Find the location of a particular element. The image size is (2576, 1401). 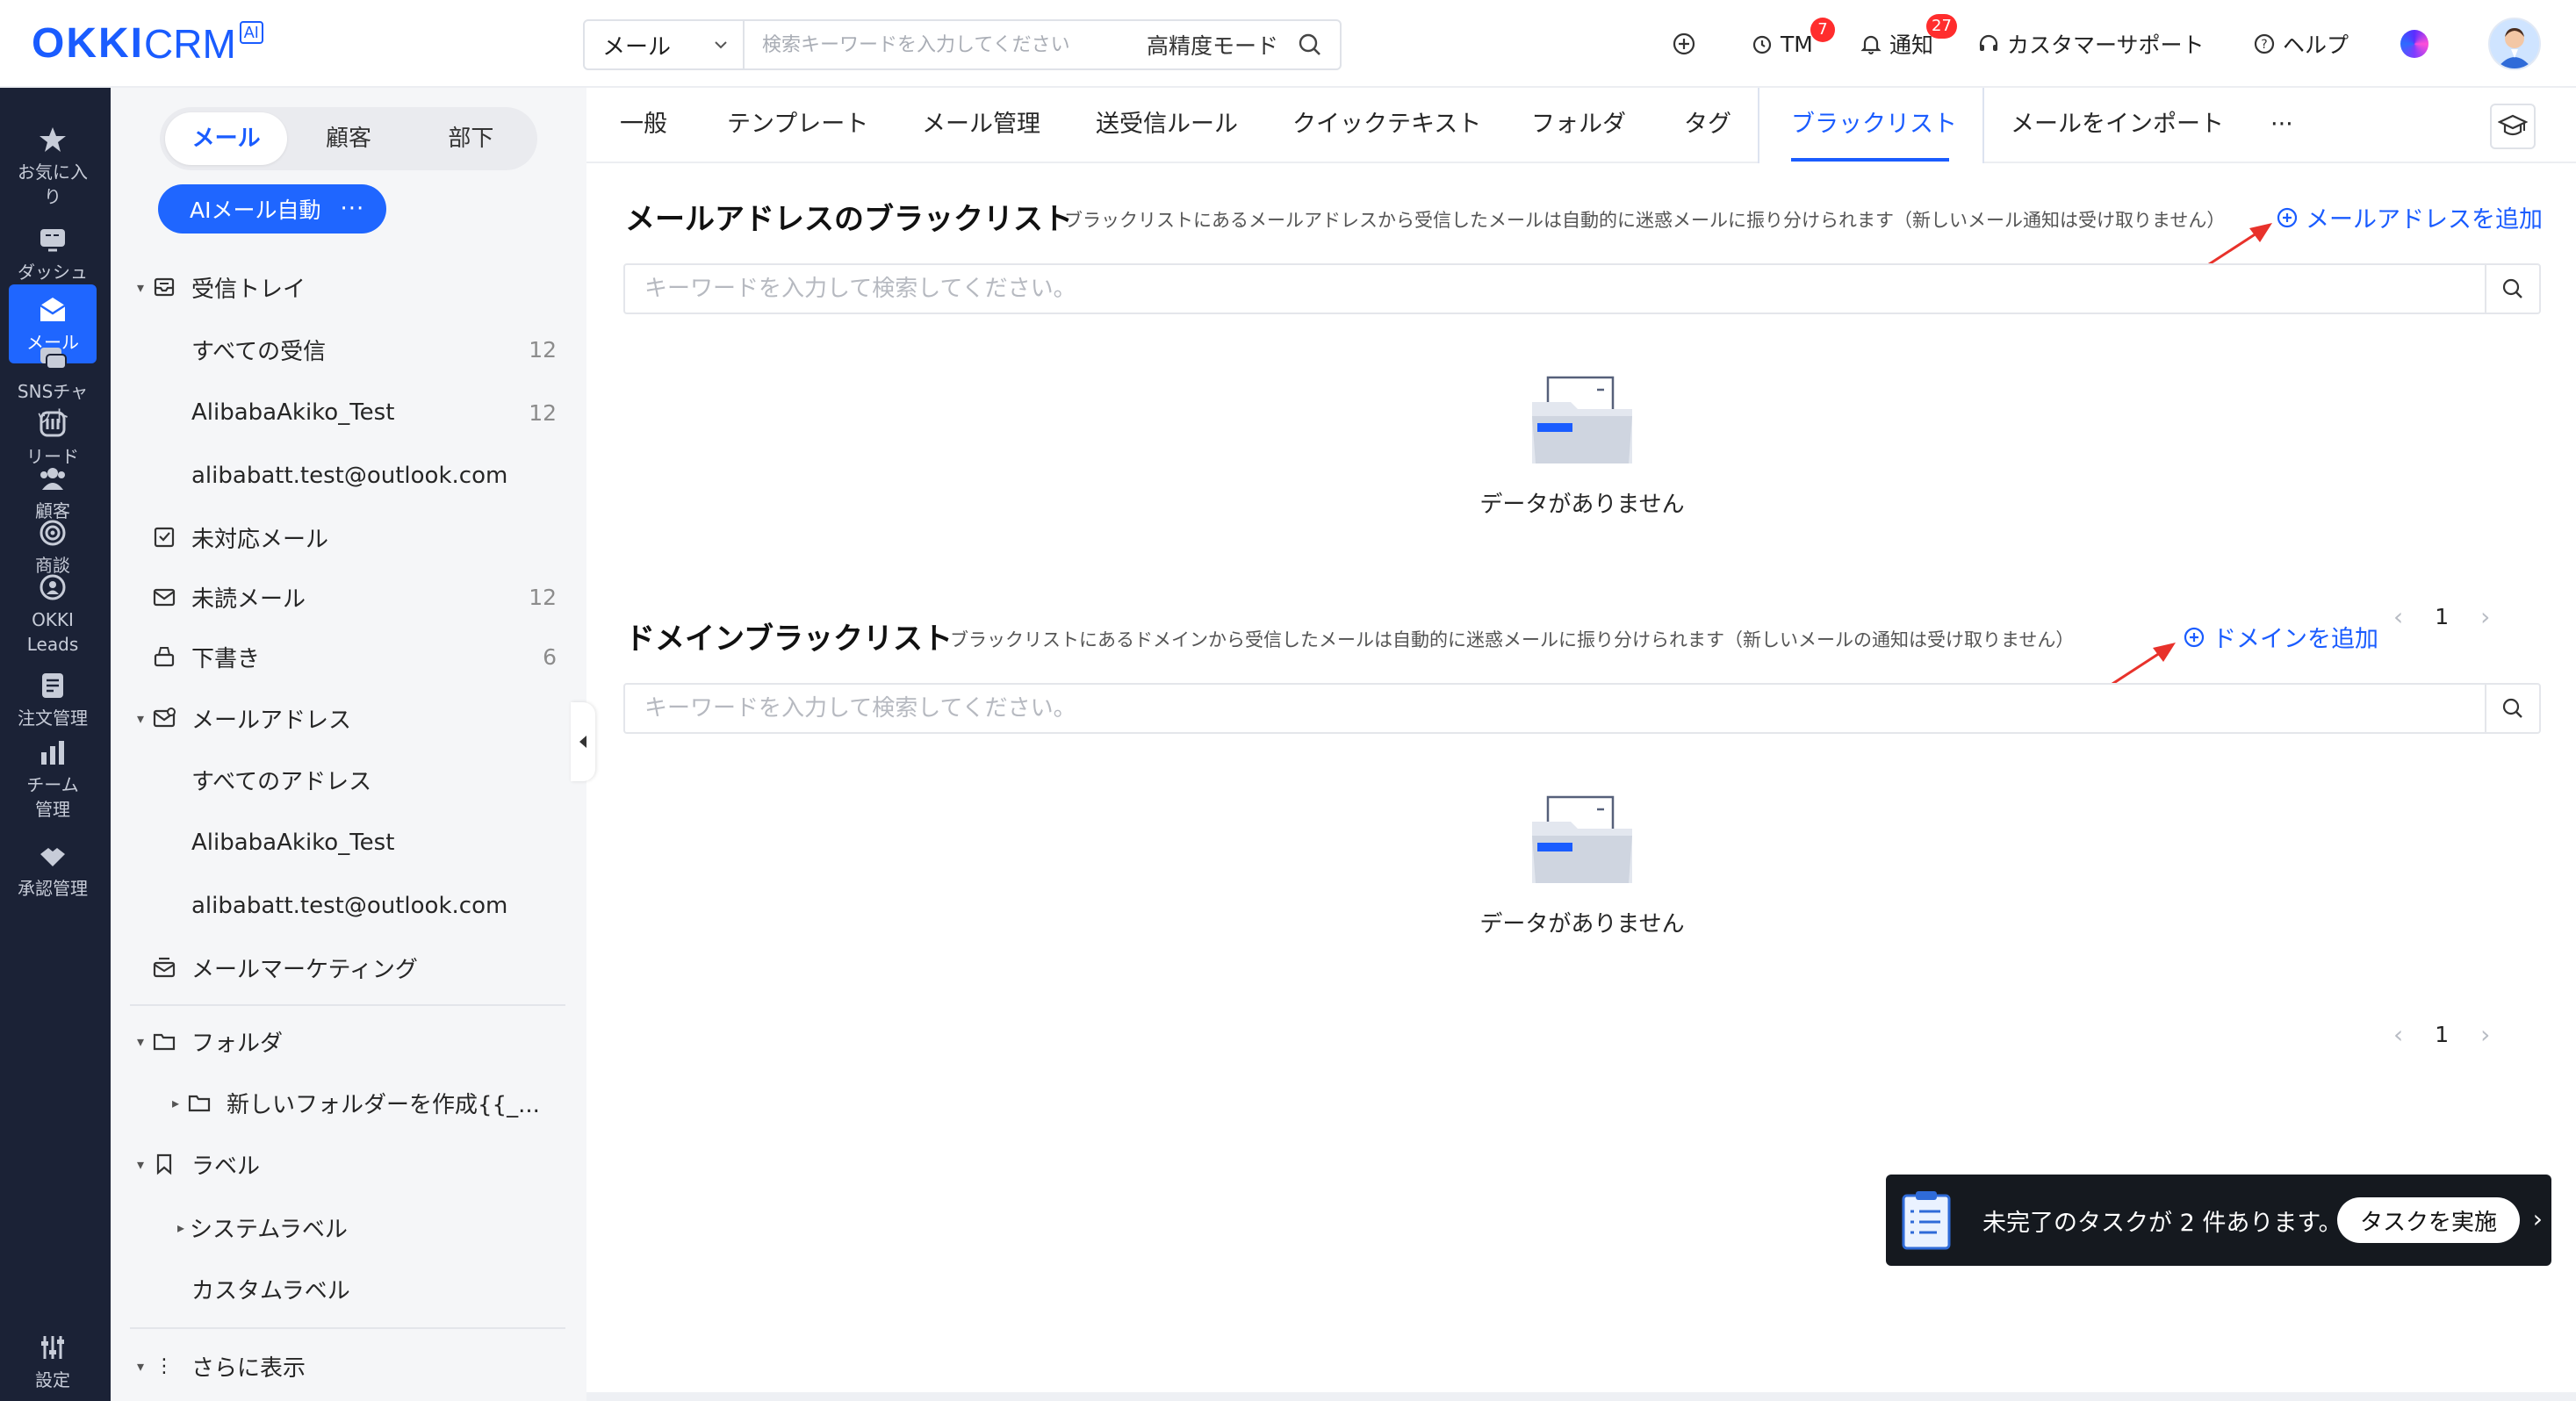

tab-blacklist: ブラックリスト is located at coordinates (1874, 125).